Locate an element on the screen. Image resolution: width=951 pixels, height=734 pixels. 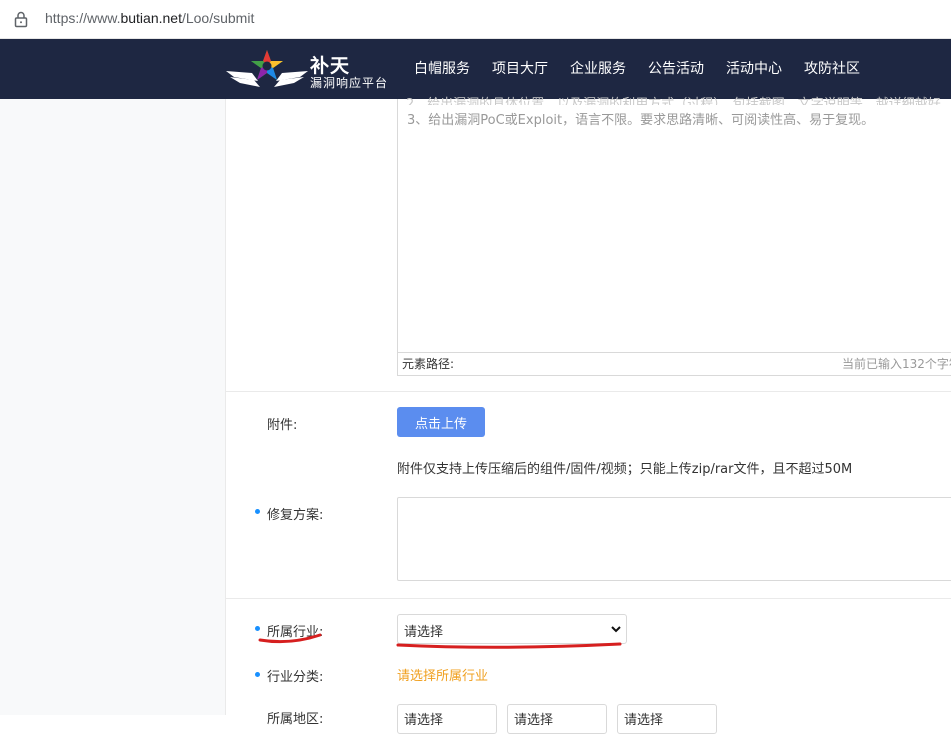
url-host: butian.net is located at coordinates (151, 18).